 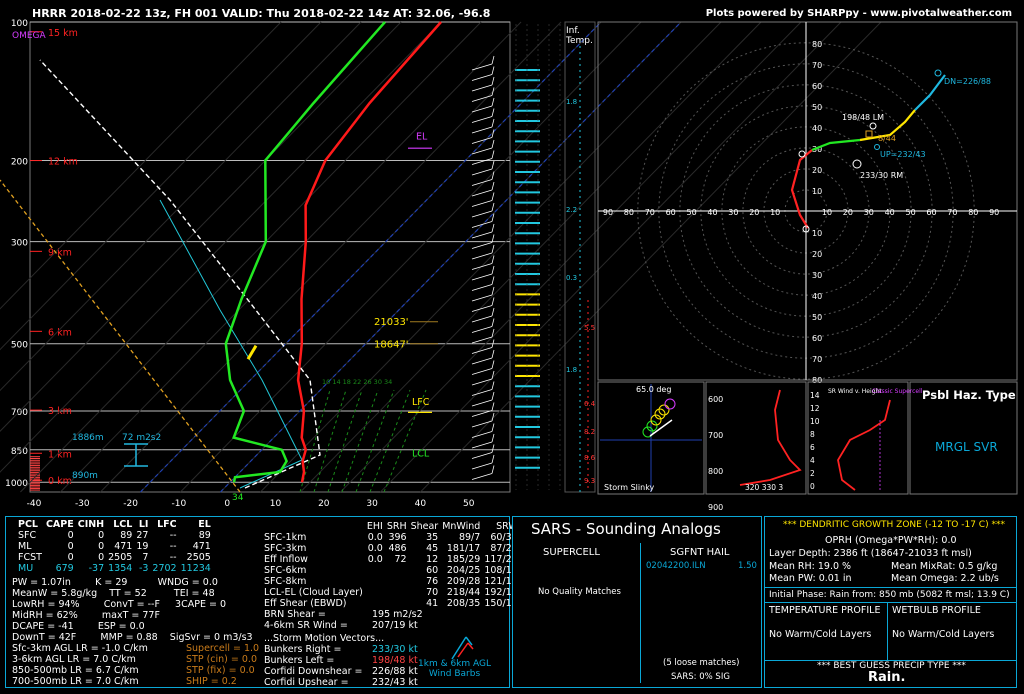 I want to click on precip-type: Rain., so click(x=887, y=677).